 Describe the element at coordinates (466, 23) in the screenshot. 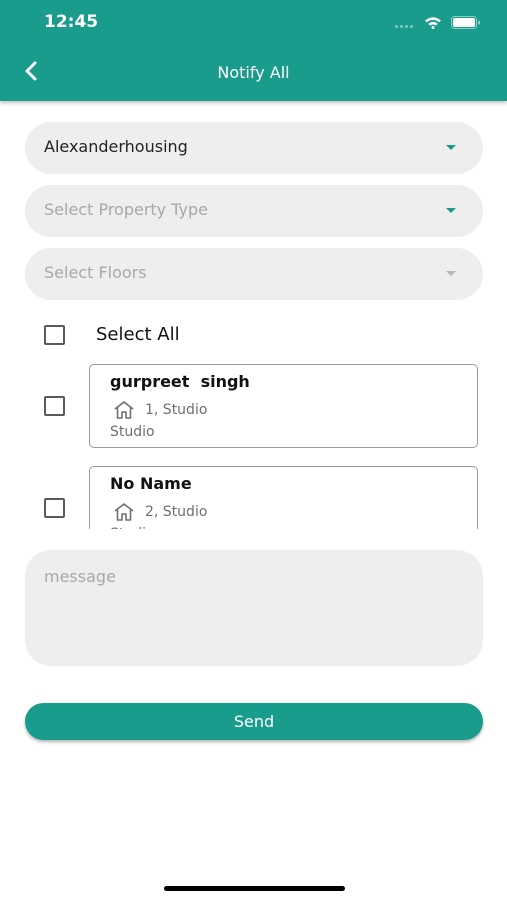

I see `battery-icon` at that location.